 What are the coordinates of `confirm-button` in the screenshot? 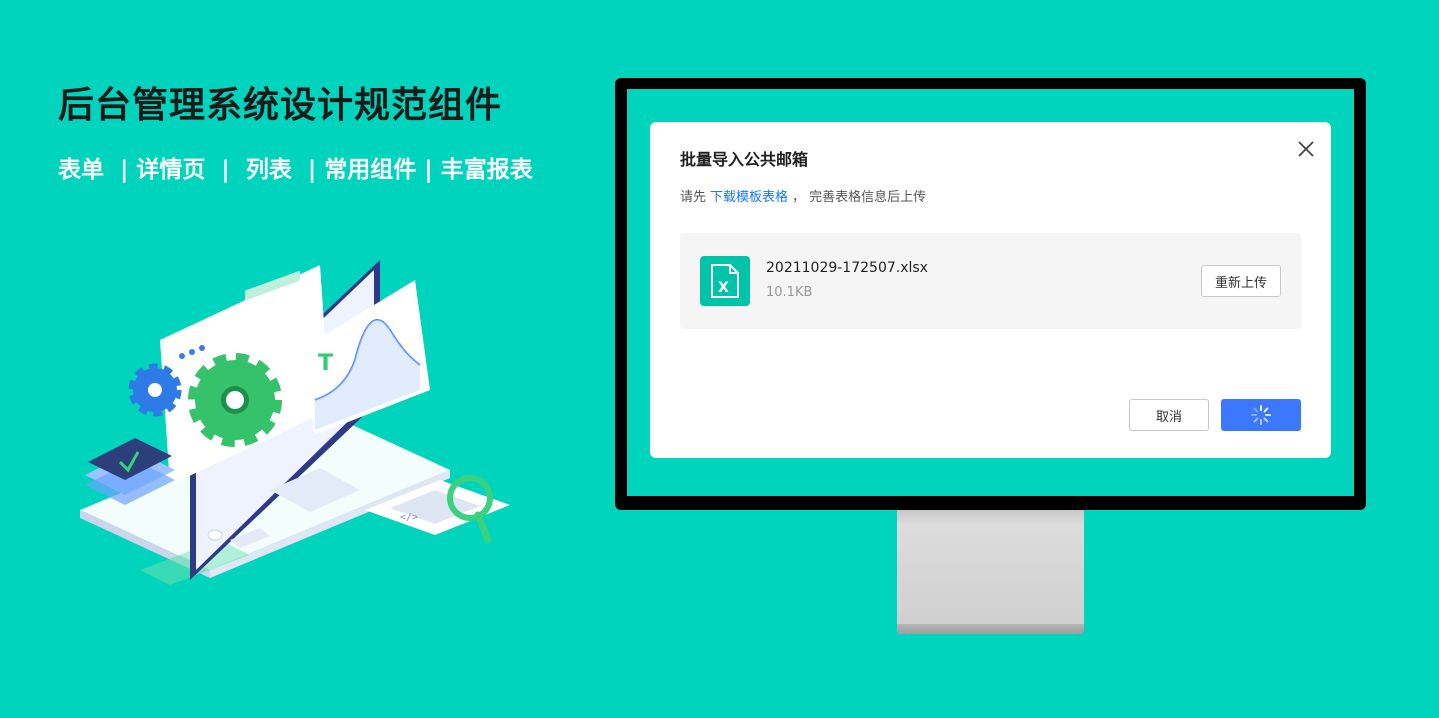 It's located at (1261, 415).